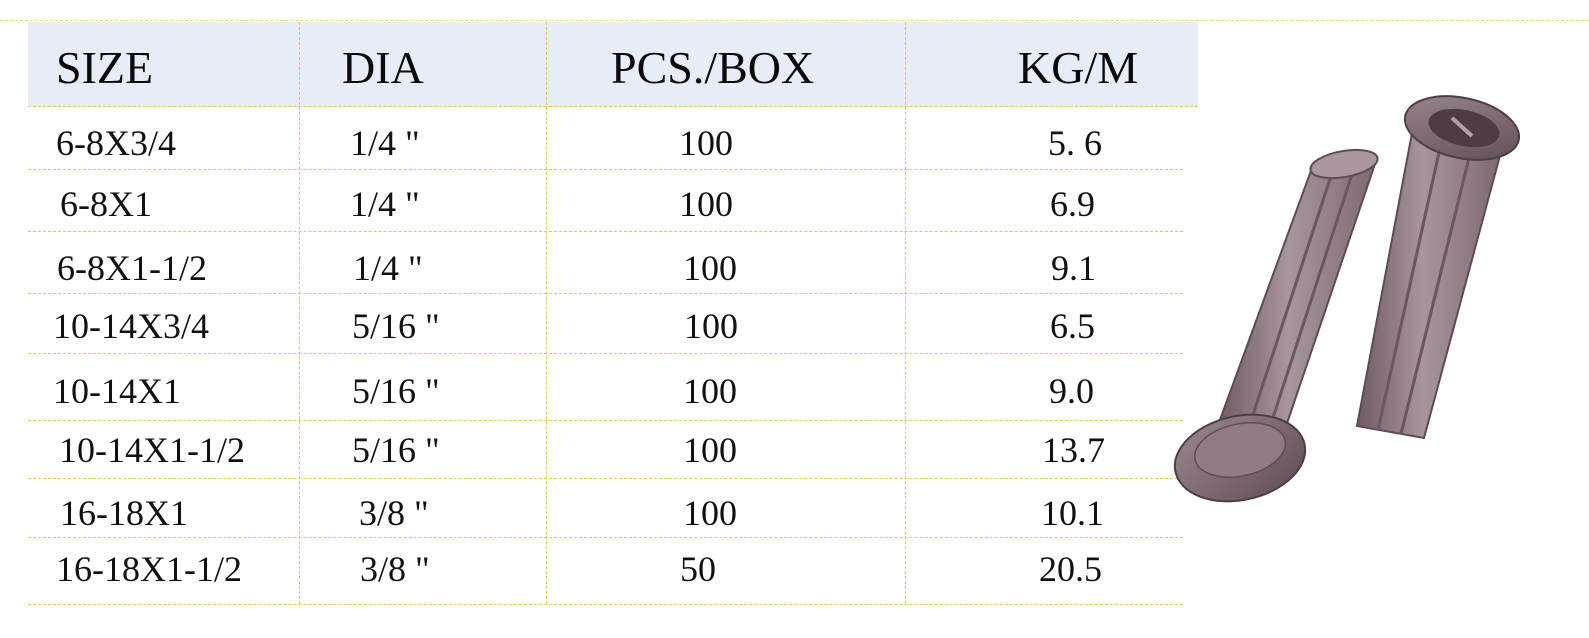 Image resolution: width=1589 pixels, height=638 pixels. I want to click on cell-size: 6-8X3/4, so click(116, 143).